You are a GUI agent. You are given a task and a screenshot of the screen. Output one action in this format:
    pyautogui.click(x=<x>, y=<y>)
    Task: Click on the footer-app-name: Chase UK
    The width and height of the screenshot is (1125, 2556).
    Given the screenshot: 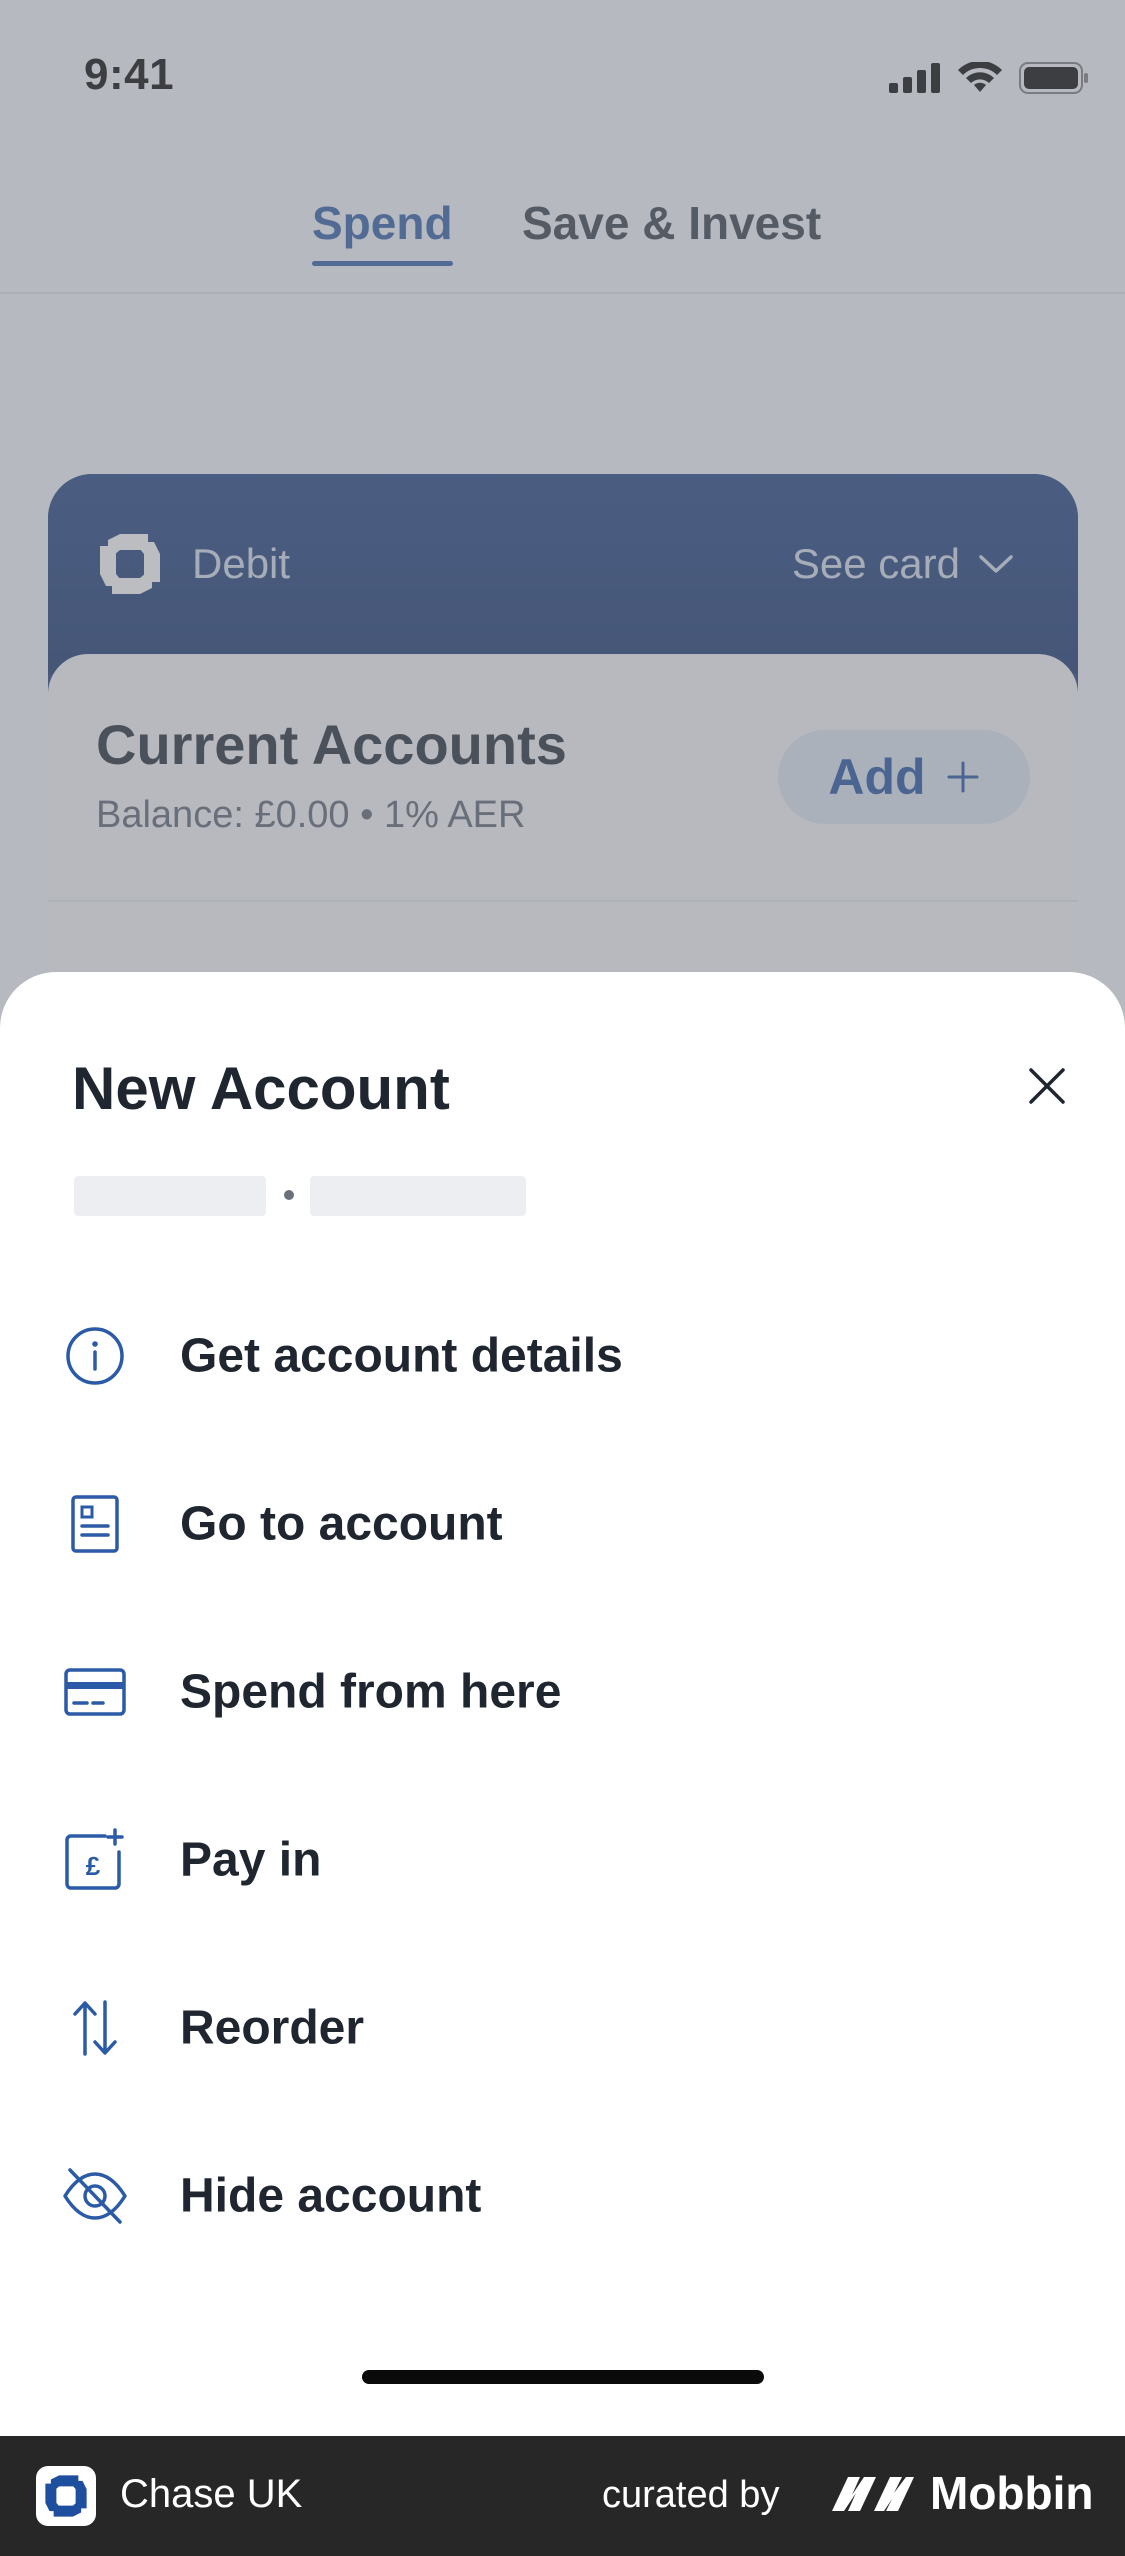 What is the action you would take?
    pyautogui.click(x=211, y=2494)
    